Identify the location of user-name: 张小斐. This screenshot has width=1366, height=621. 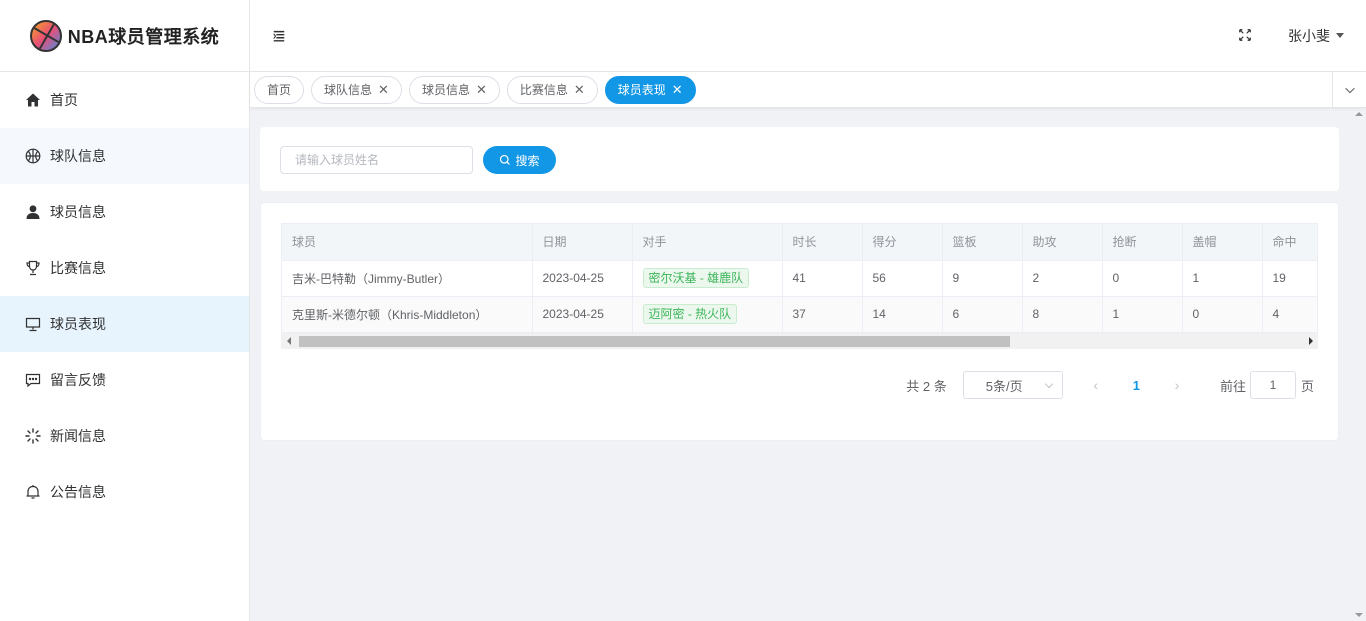
(1309, 36).